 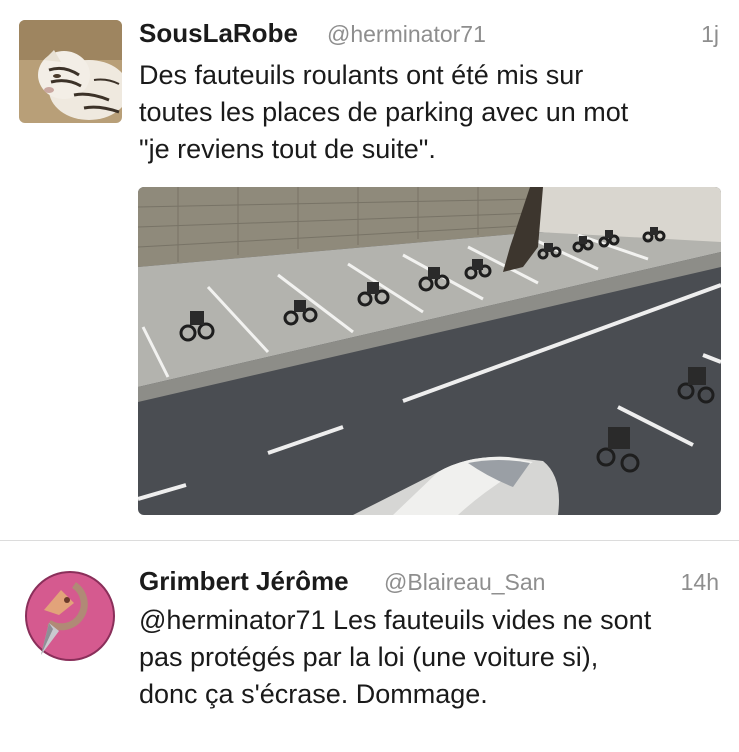 What do you see at coordinates (70, 616) in the screenshot?
I see `pink-pin-avatar` at bounding box center [70, 616].